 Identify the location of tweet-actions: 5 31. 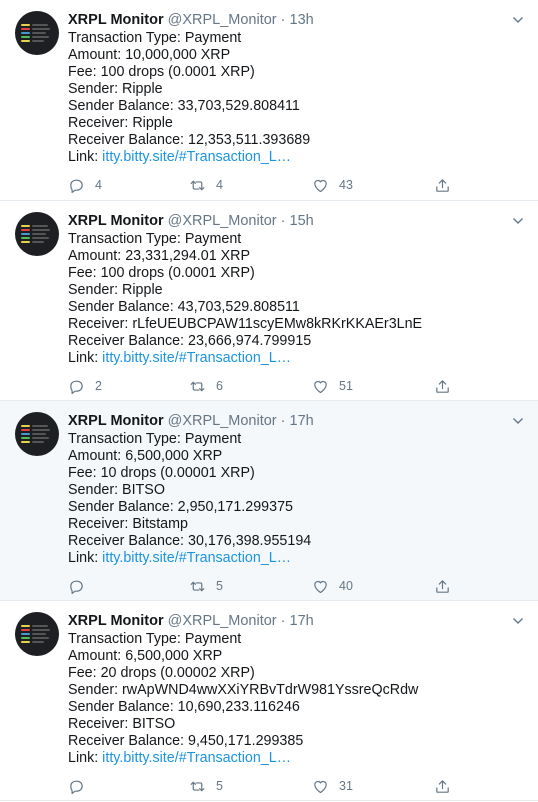
(268, 786).